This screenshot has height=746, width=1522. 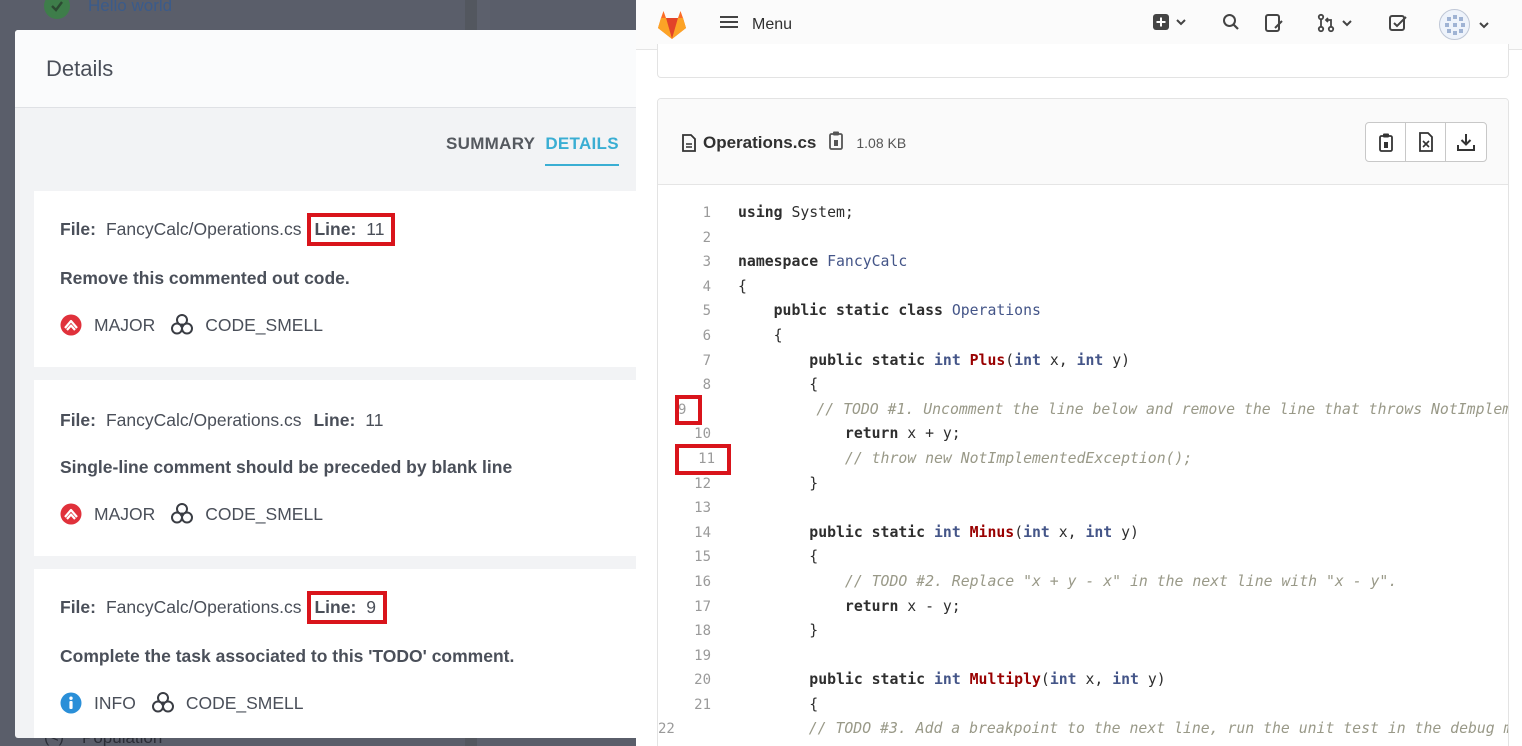 I want to click on todos-button, so click(x=1398, y=23).